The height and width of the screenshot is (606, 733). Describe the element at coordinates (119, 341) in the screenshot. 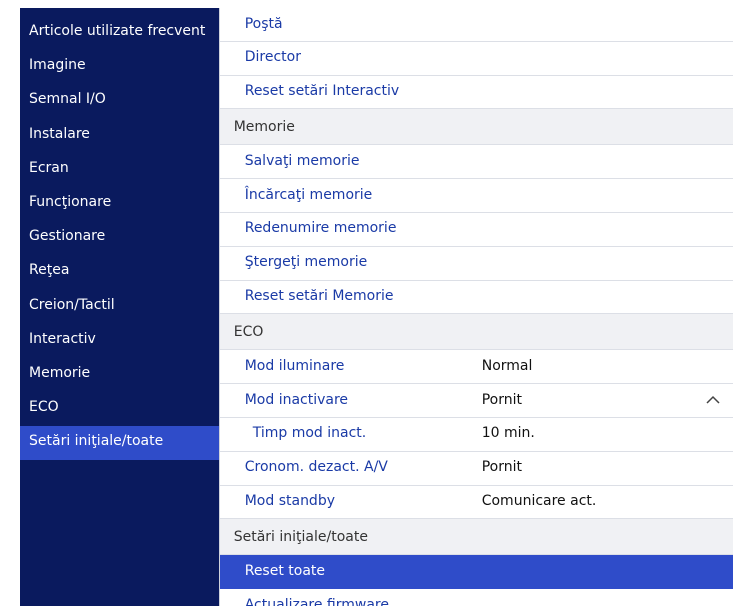

I see `sidebar-item-interactiv: Interactiv` at that location.